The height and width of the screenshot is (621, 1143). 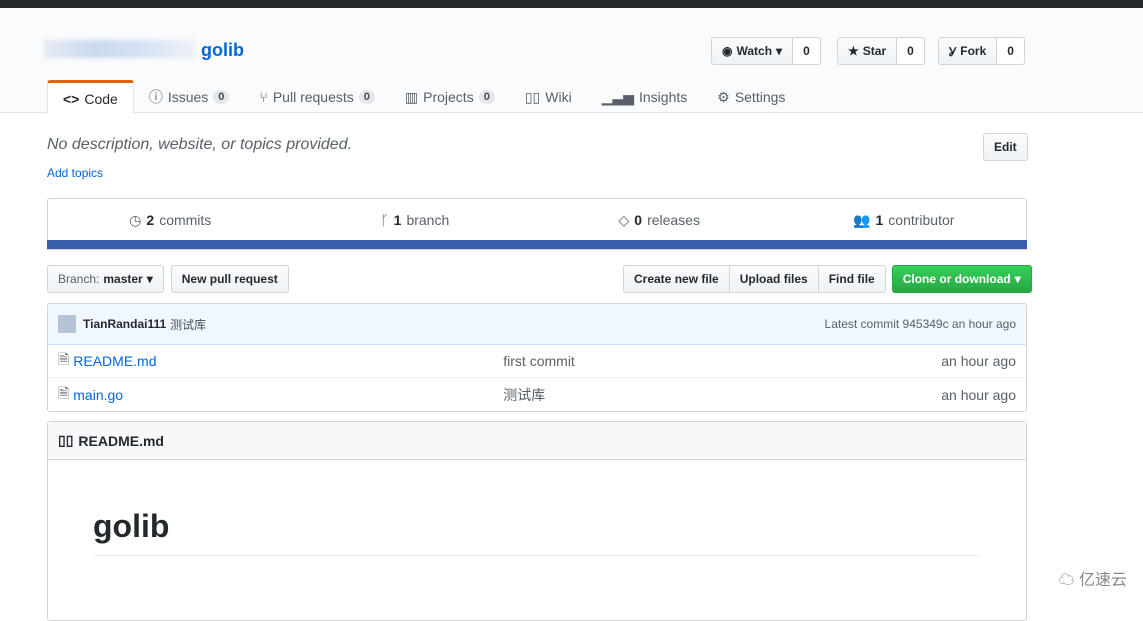 What do you see at coordinates (663, 97) in the screenshot?
I see `tab-label: Insights` at bounding box center [663, 97].